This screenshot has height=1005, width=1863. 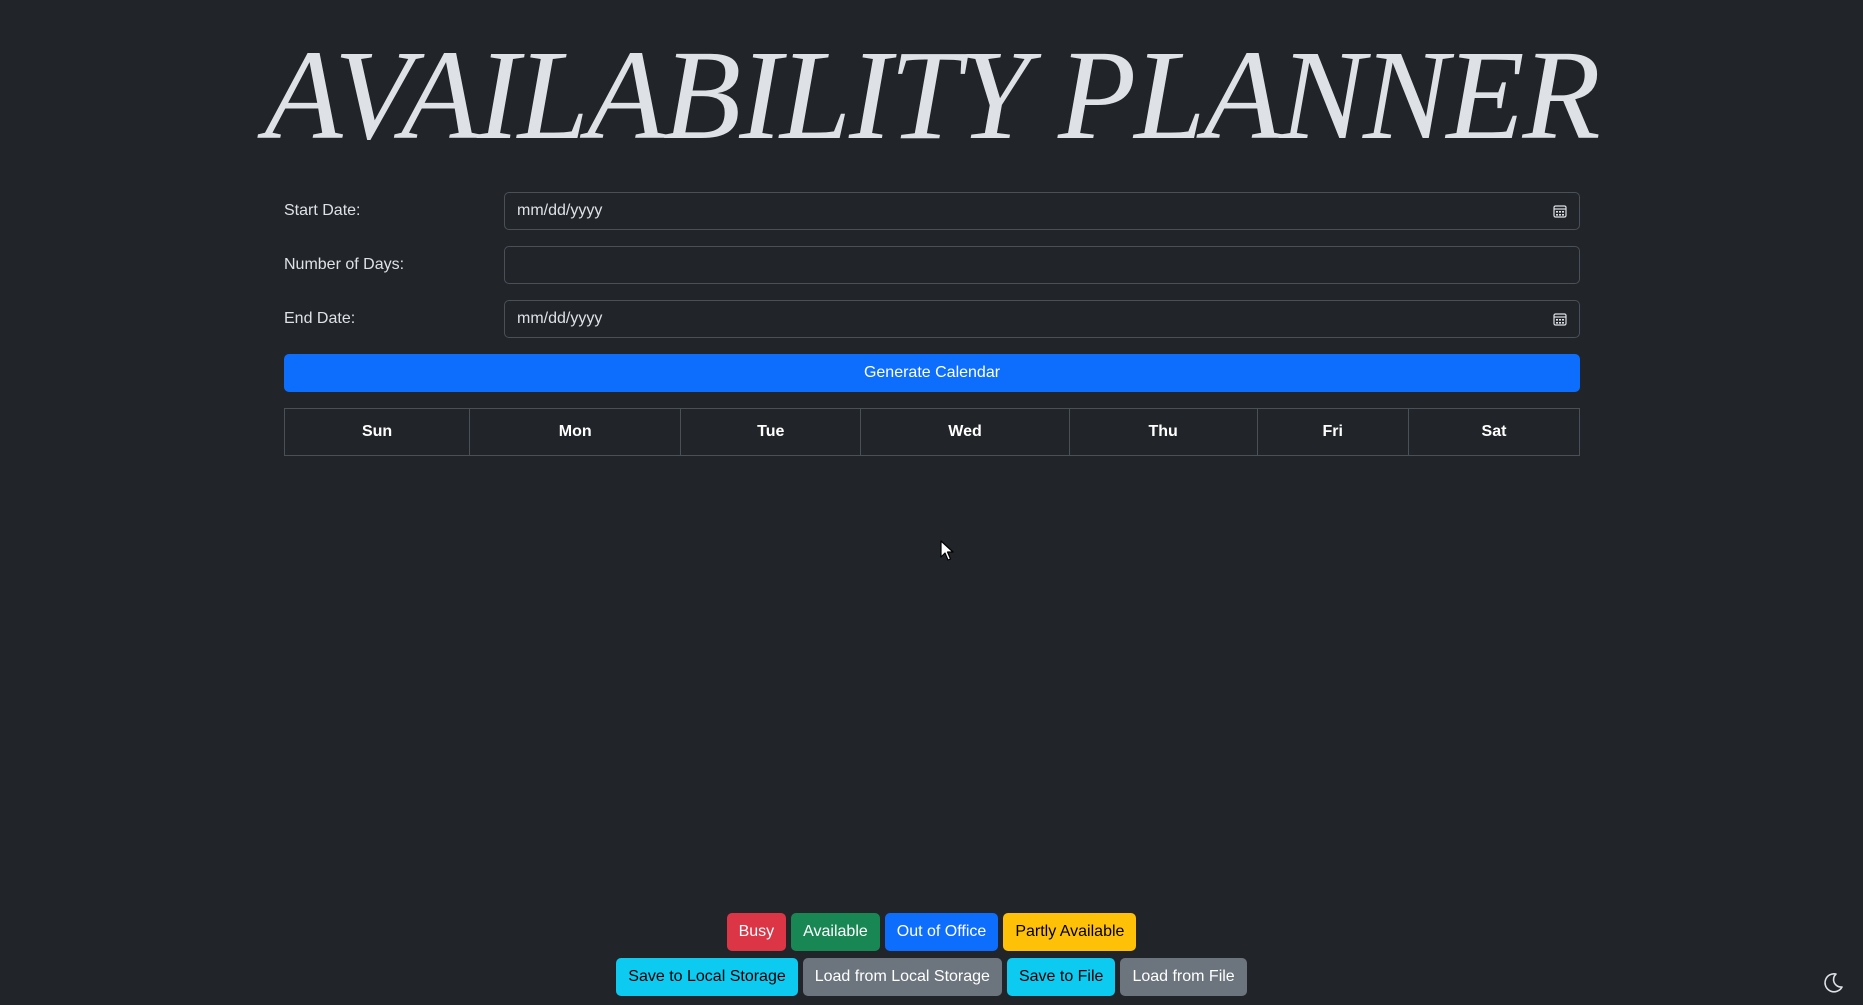 I want to click on start-date-placeholder: mm/dd/yyyy, so click(x=560, y=210).